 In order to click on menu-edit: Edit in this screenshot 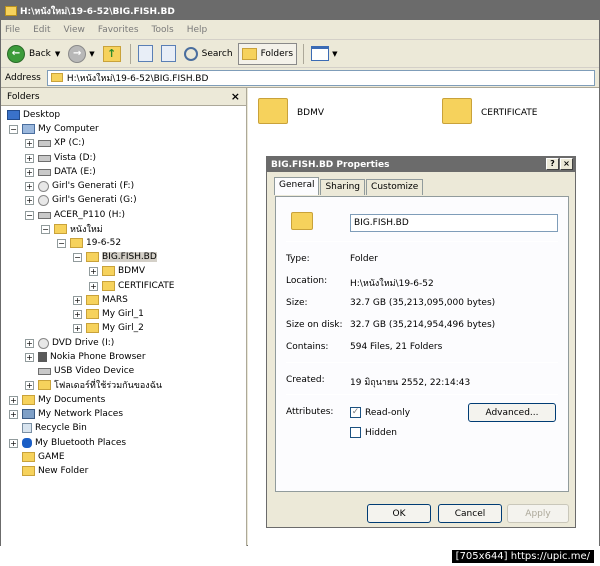, I will do `click(41, 30)`.